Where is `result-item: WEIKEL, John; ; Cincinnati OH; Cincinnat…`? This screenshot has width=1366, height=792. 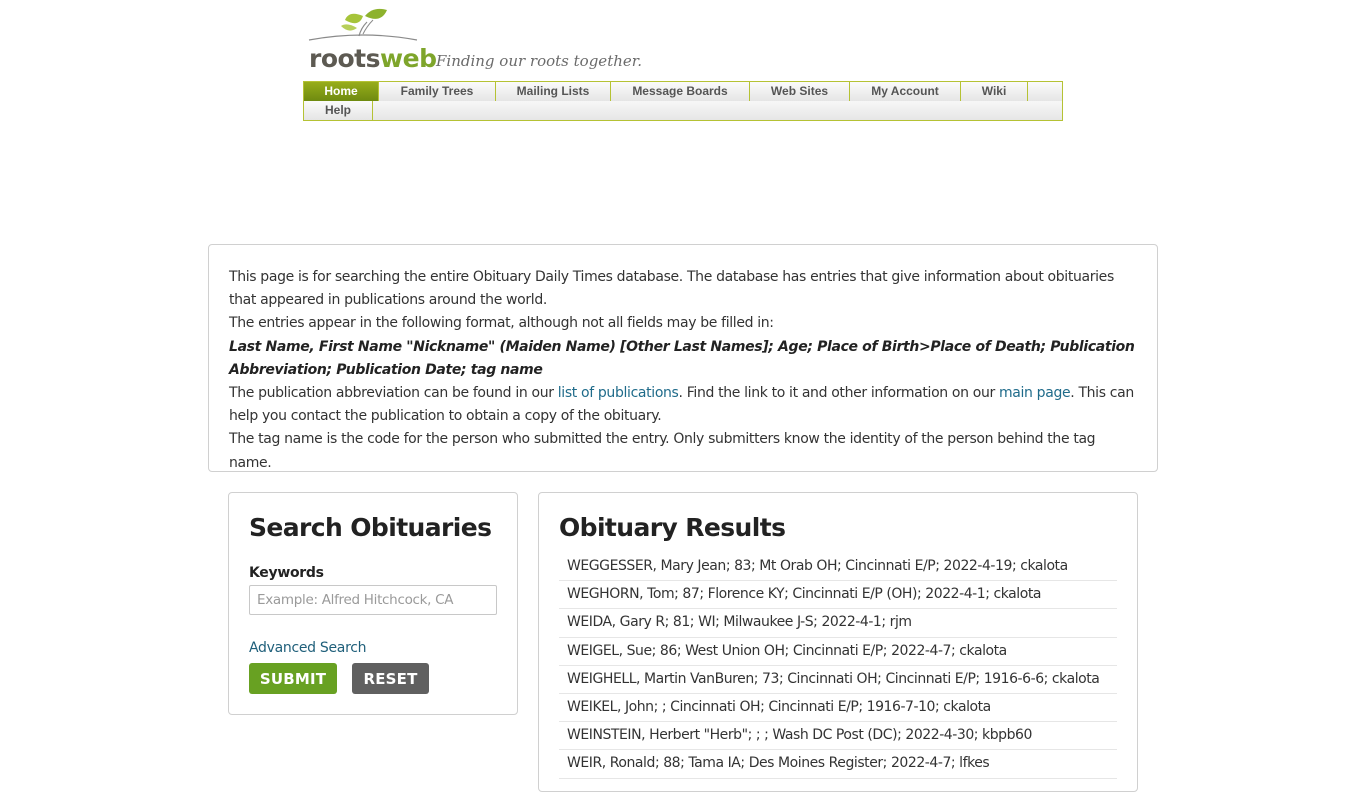 result-item: WEIKEL, John; ; Cincinnati OH; Cincinnat… is located at coordinates (838, 708).